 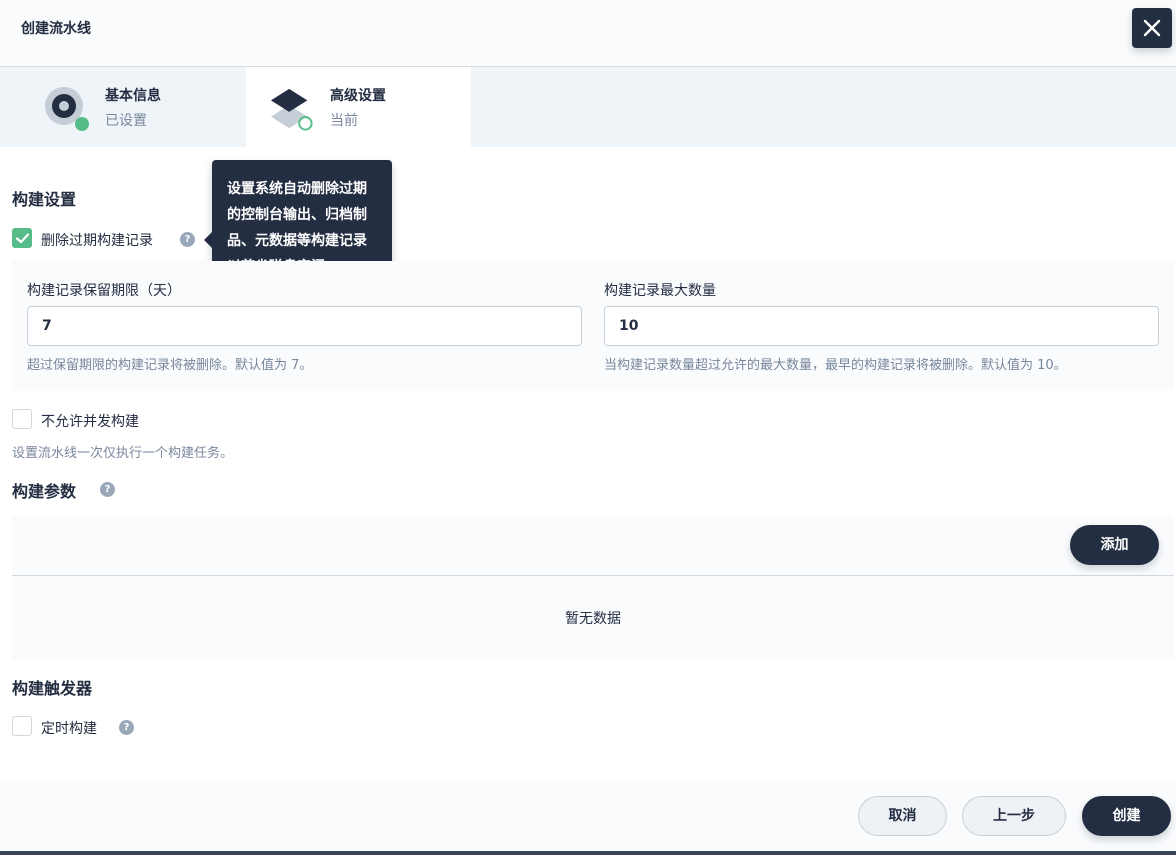 I want to click on cancel-button: 取消, so click(x=902, y=816).